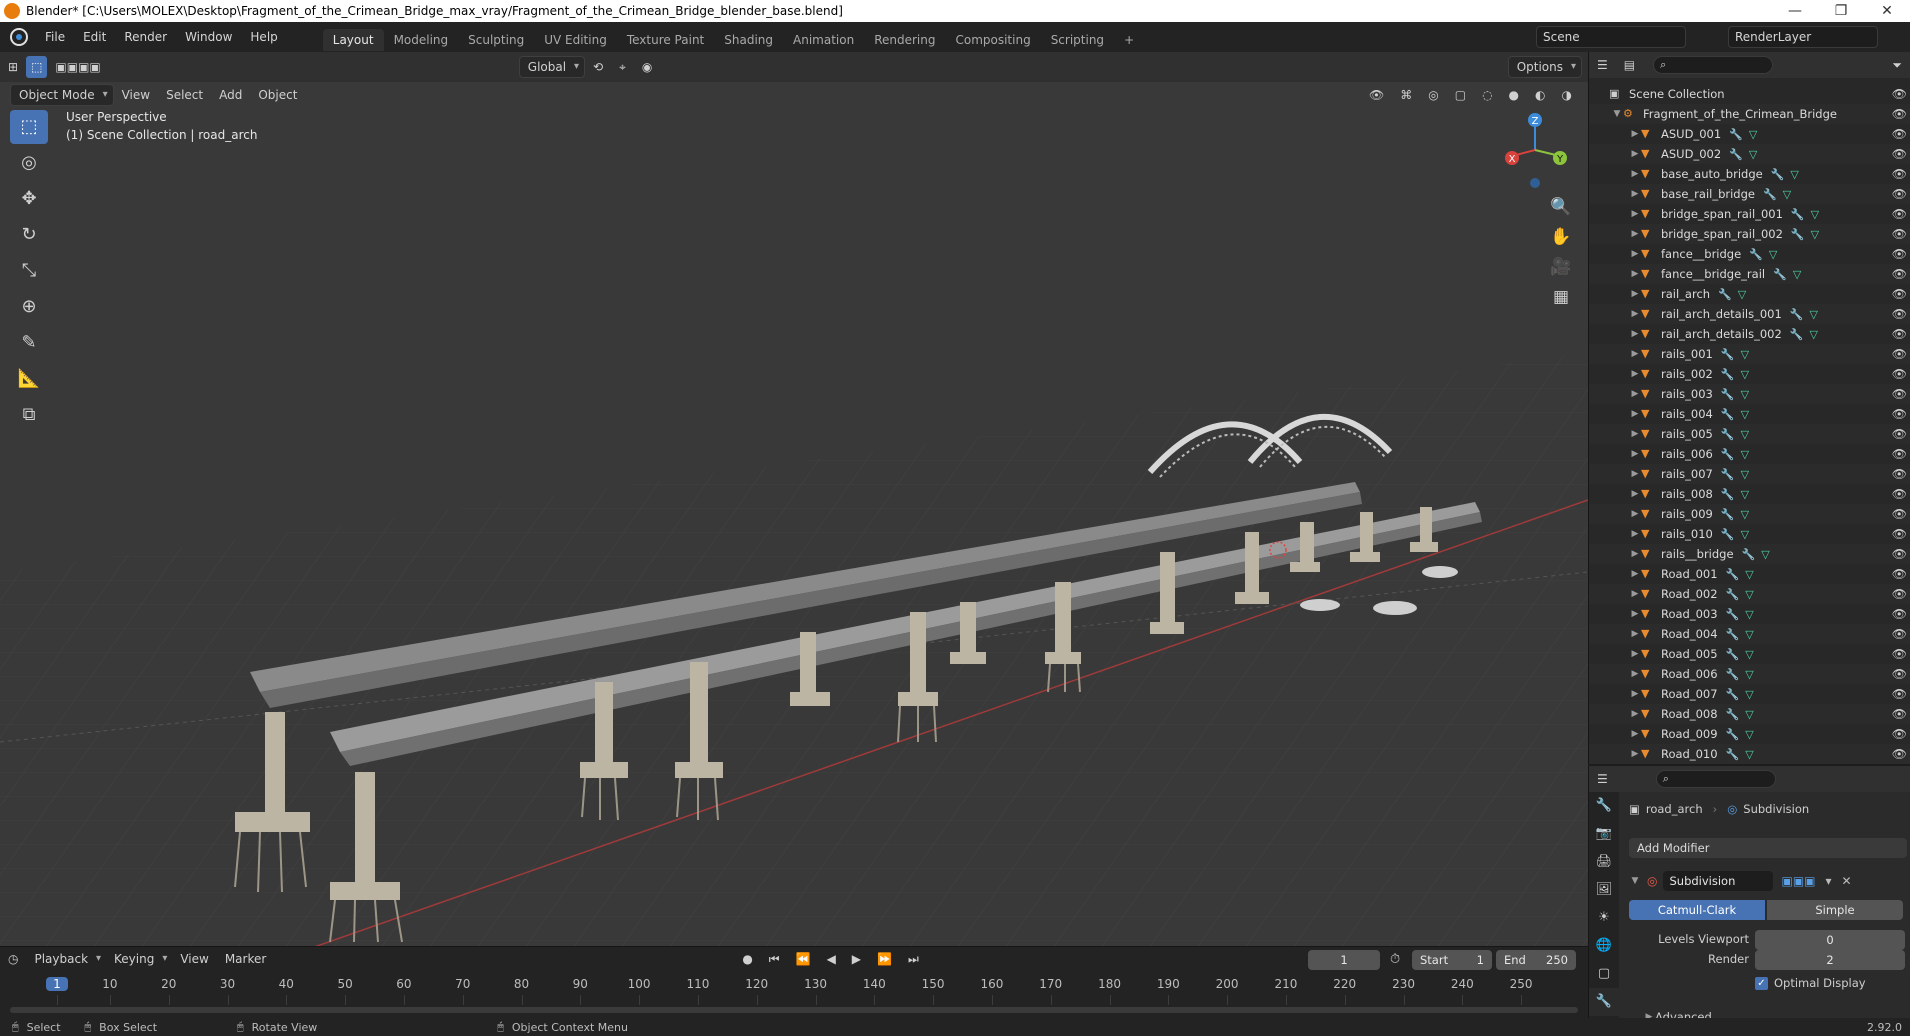  Describe the element at coordinates (1761, 983) in the screenshot. I see `optimal-display-checkbox: ✓` at that location.